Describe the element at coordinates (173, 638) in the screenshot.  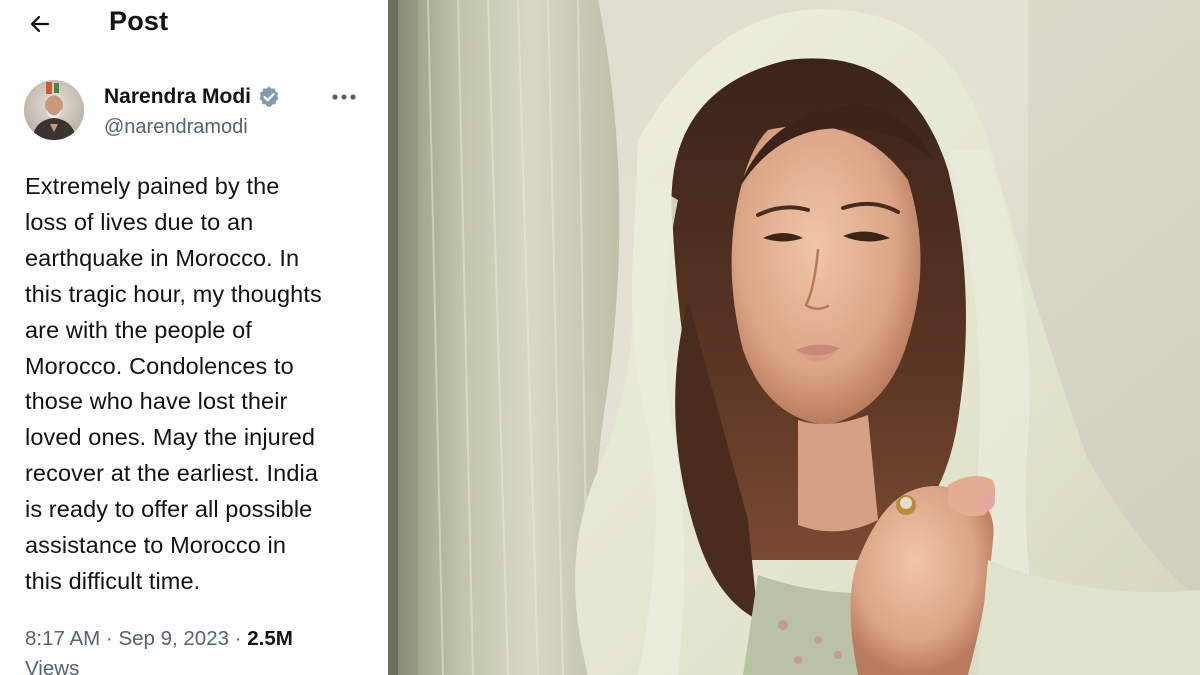
I see `post-date: Sep 9, 2023` at that location.